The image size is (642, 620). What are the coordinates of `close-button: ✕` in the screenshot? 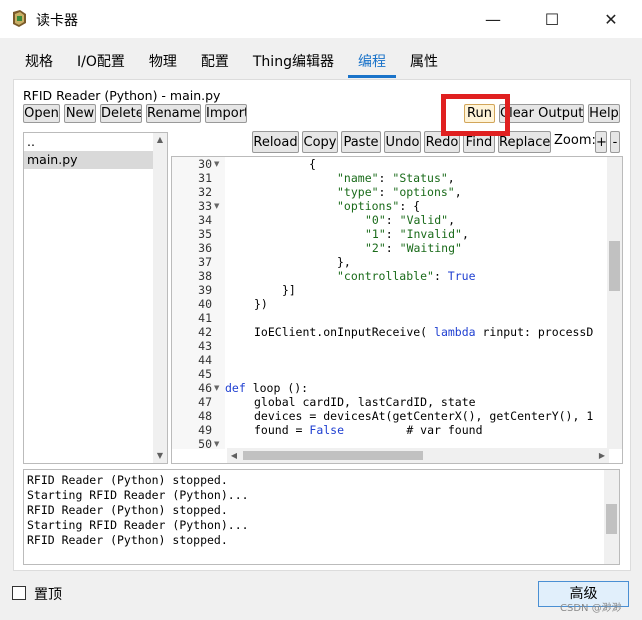 It's located at (611, 19).